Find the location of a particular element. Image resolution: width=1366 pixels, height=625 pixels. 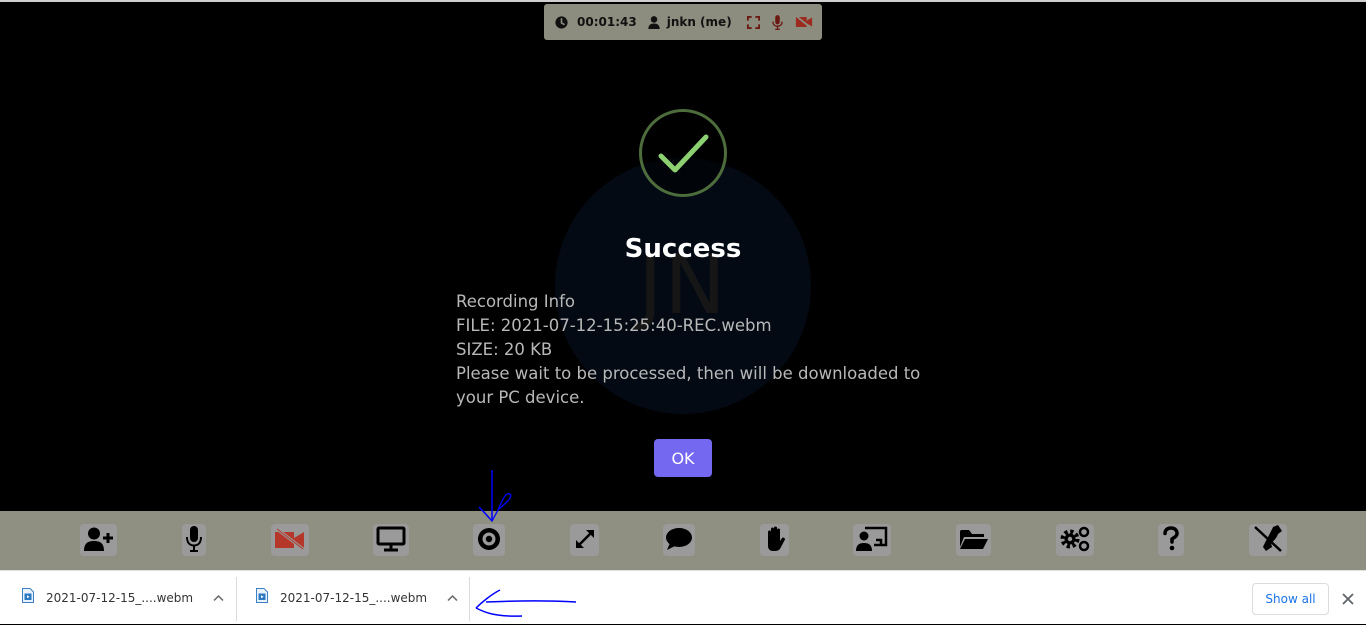

meeting-toolbar is located at coordinates (683, 540).